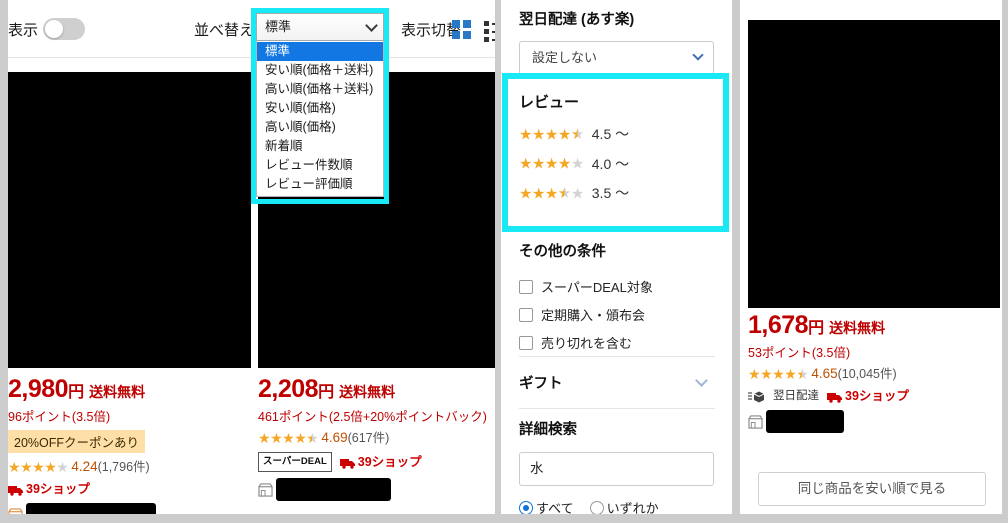 This screenshot has width=1008, height=523. I want to click on checkbox-row-super-deal: スーパーDEAL対象, so click(616, 286).